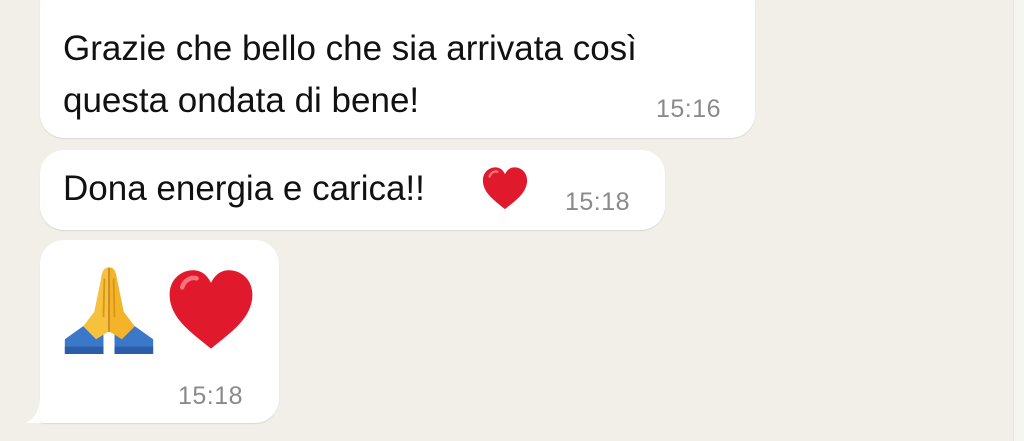 The height and width of the screenshot is (441, 1024). I want to click on folded-hands-icon, so click(109, 310).